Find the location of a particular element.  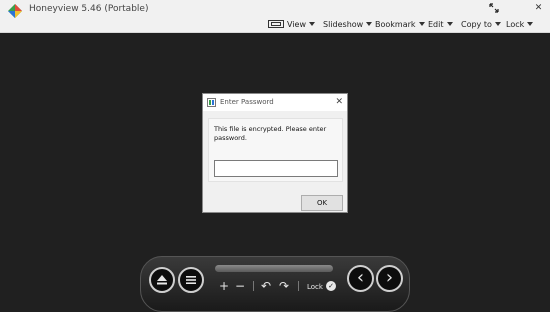

chevron-right-icon: › is located at coordinates (389, 277).